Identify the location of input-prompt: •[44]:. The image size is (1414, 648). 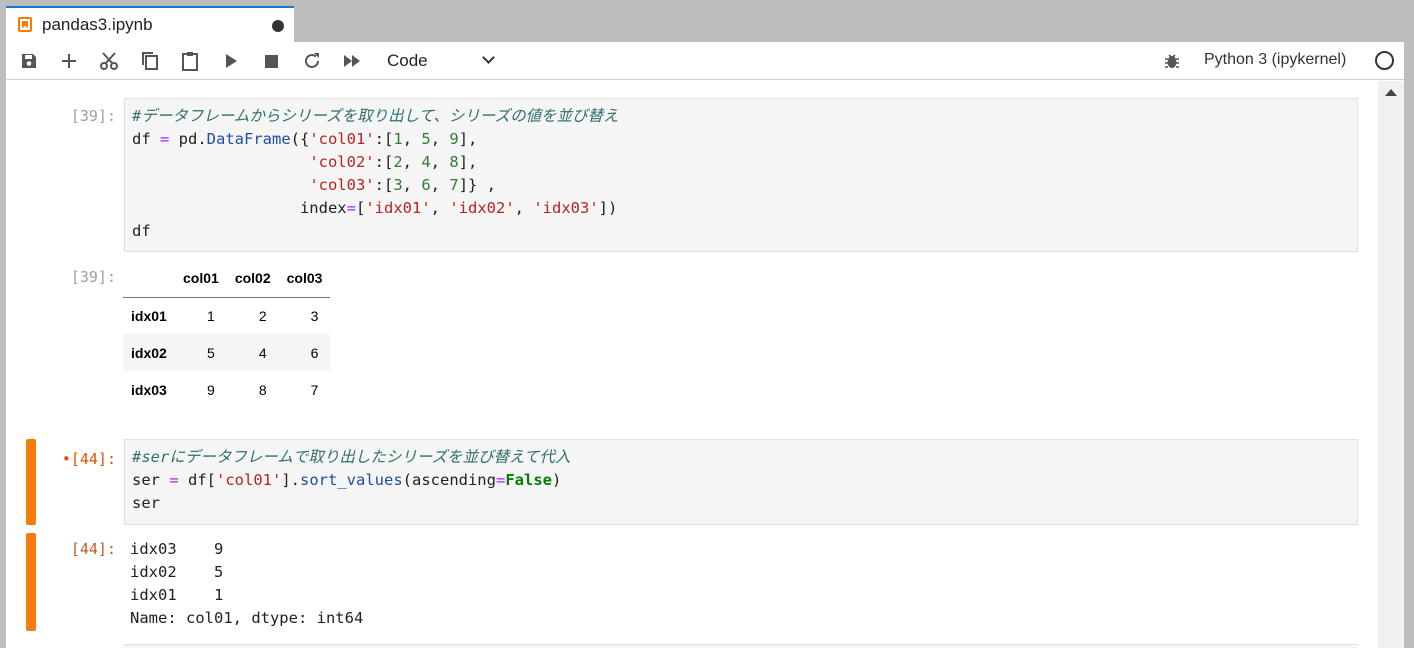
(88, 459).